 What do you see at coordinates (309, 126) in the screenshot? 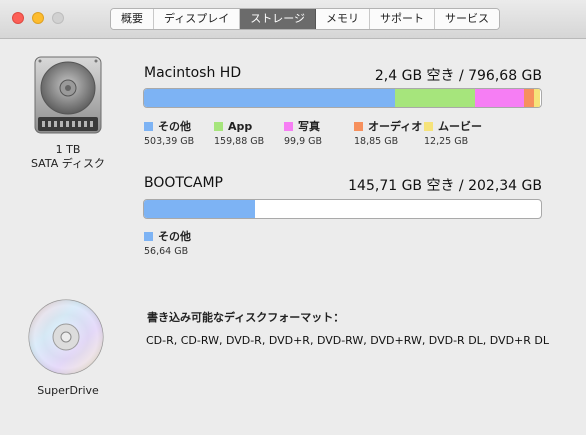
I see `legend-label: 写真` at bounding box center [309, 126].